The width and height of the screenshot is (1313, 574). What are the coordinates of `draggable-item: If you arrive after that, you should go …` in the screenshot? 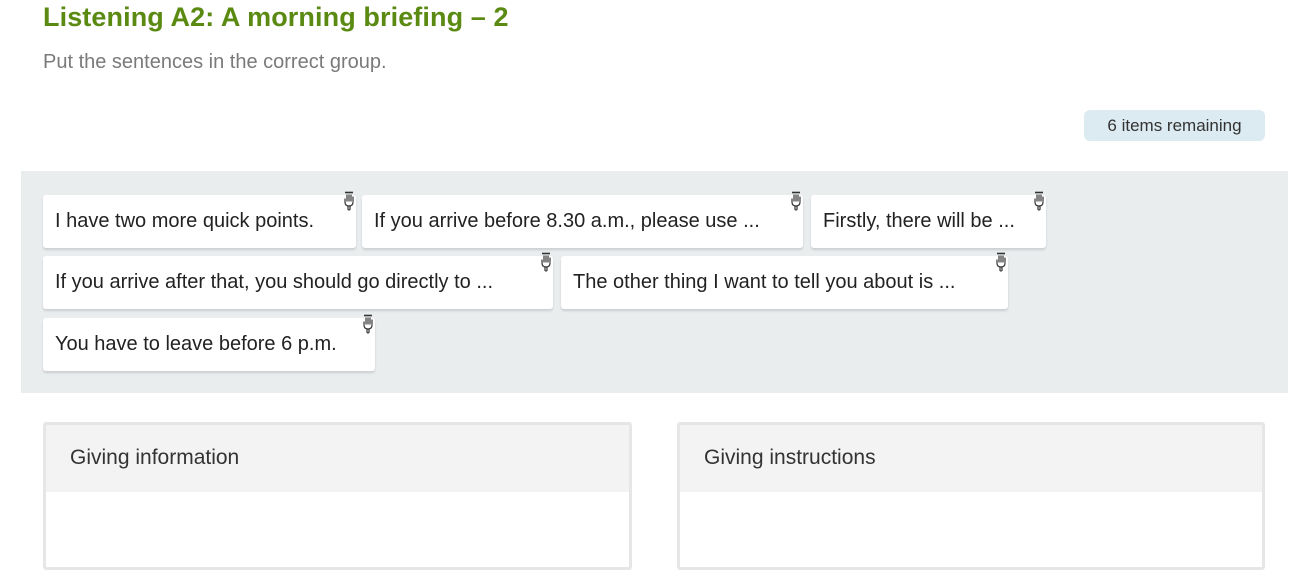 It's located at (298, 280).